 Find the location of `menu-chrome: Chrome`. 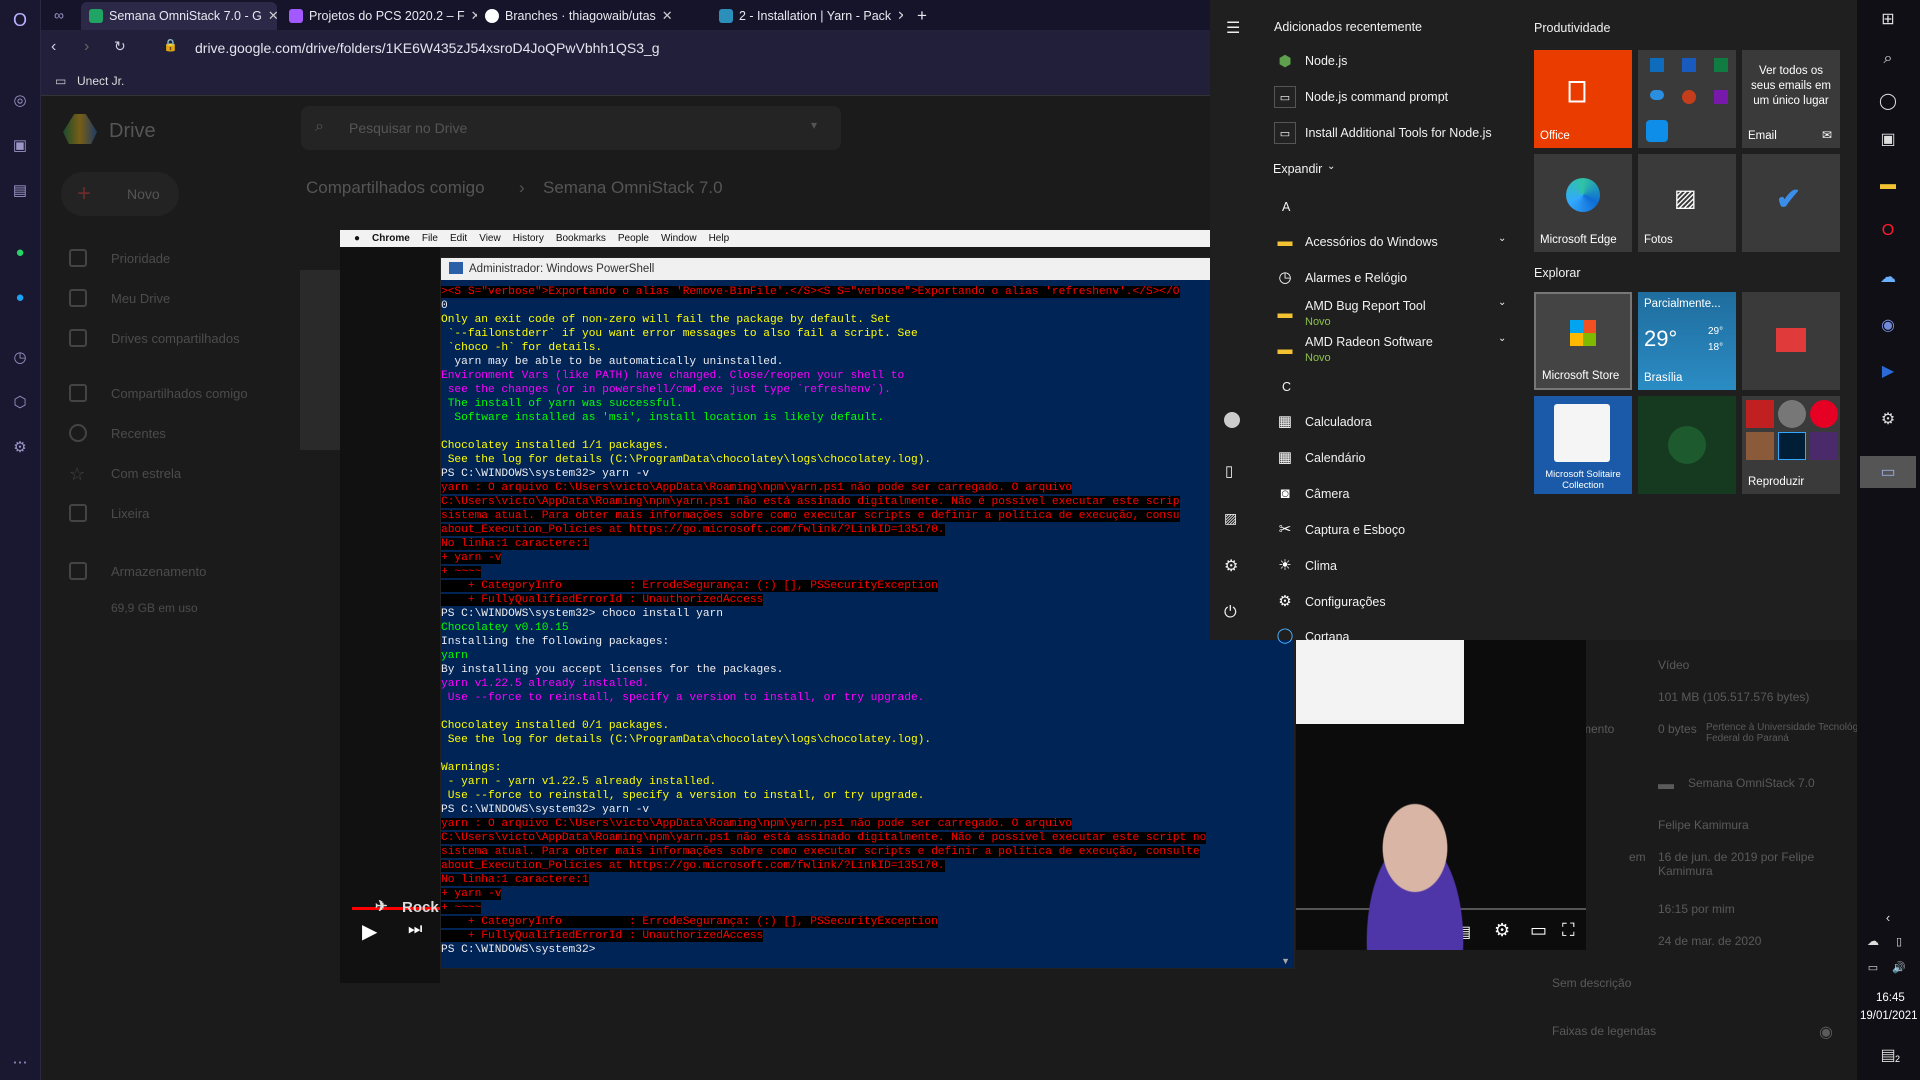

menu-chrome: Chrome is located at coordinates (391, 238).